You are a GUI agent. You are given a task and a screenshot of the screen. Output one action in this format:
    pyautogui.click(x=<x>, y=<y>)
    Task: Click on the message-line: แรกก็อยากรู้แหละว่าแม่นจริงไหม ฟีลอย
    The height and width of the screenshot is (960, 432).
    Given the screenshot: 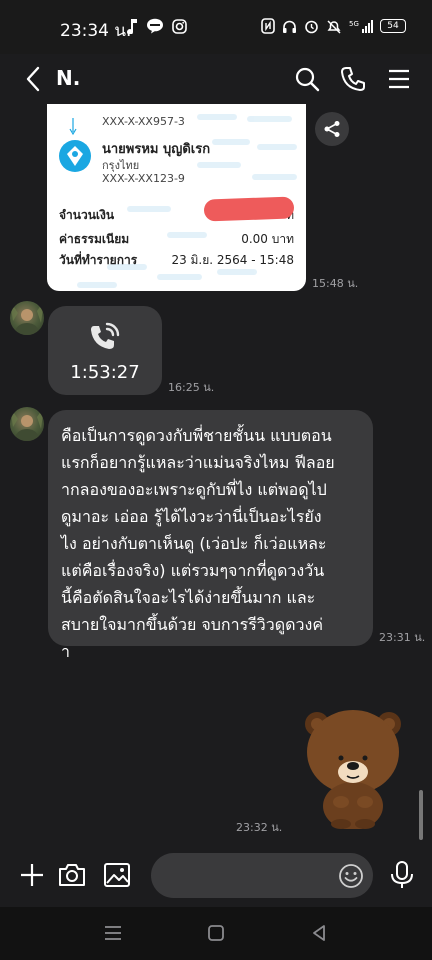 What is the action you would take?
    pyautogui.click(x=198, y=462)
    